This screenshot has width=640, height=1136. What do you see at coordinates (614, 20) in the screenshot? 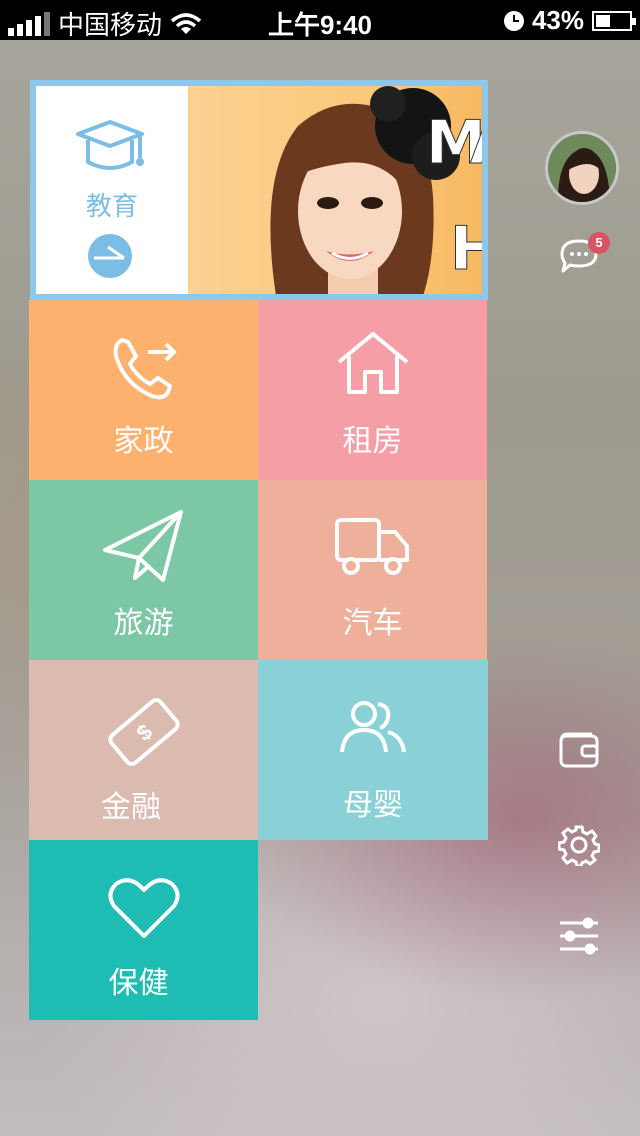
I see `battery-icon` at bounding box center [614, 20].